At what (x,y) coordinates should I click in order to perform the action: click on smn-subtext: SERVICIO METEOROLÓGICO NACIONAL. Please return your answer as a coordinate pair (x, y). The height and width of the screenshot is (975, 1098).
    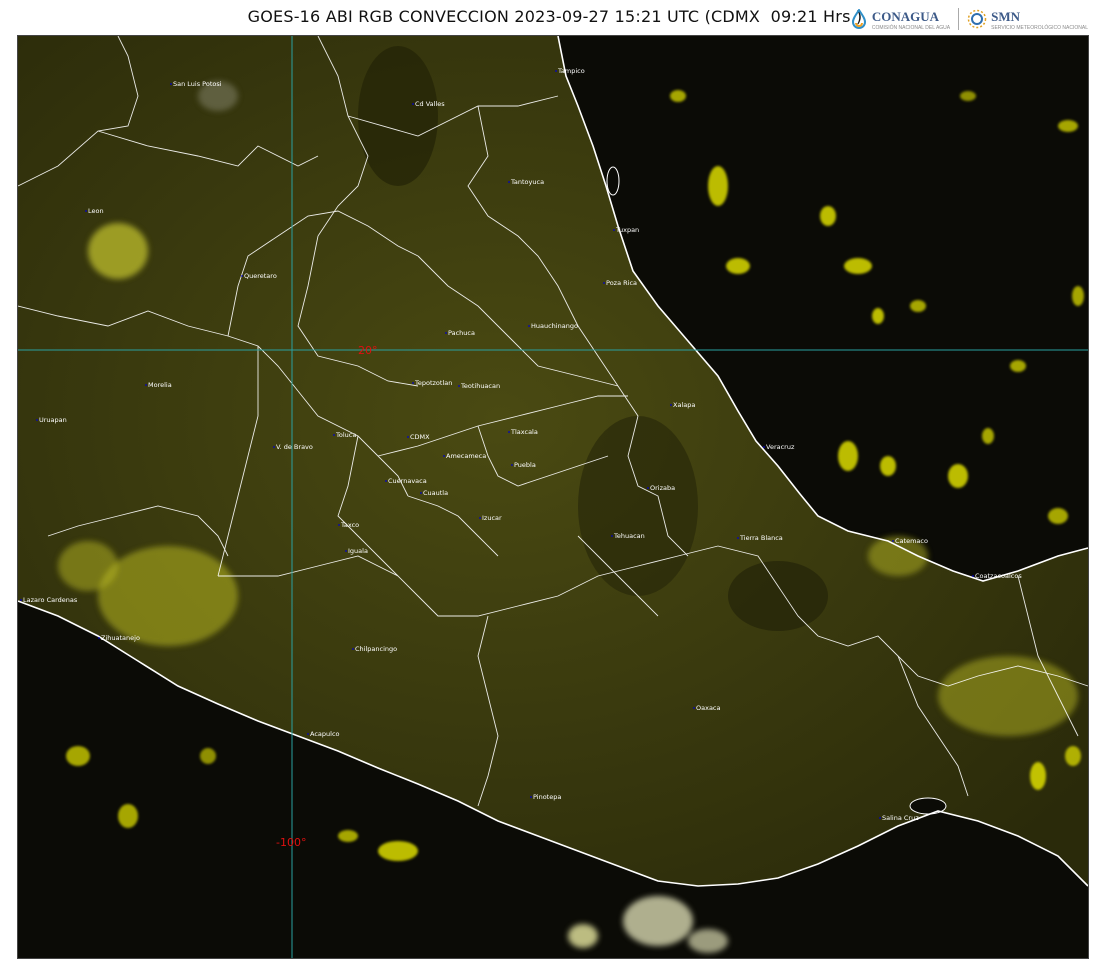
    Looking at the image, I should click on (1039, 28).